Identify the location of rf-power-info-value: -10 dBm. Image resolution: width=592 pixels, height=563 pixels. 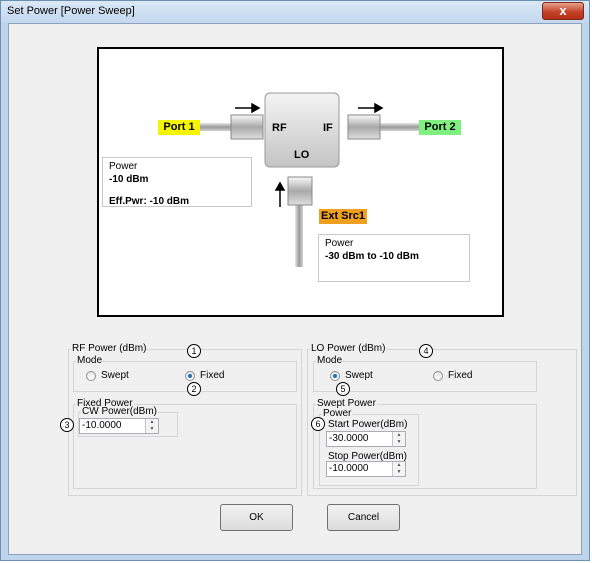
(129, 179).